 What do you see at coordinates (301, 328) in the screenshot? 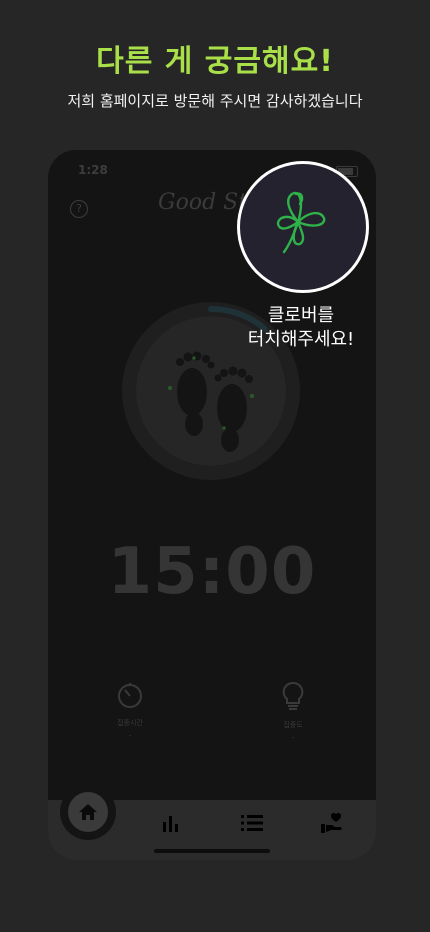
I see `clover-caption: 클로버를 터치해주세요!` at bounding box center [301, 328].